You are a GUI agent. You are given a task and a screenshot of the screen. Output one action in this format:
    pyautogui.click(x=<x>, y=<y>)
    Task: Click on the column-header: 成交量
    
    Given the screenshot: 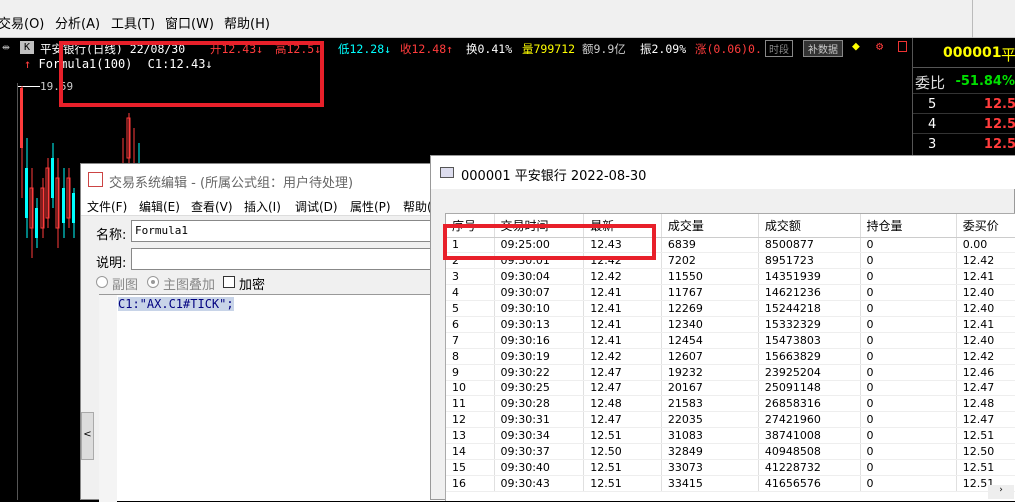 What is the action you would take?
    pyautogui.click(x=710, y=226)
    